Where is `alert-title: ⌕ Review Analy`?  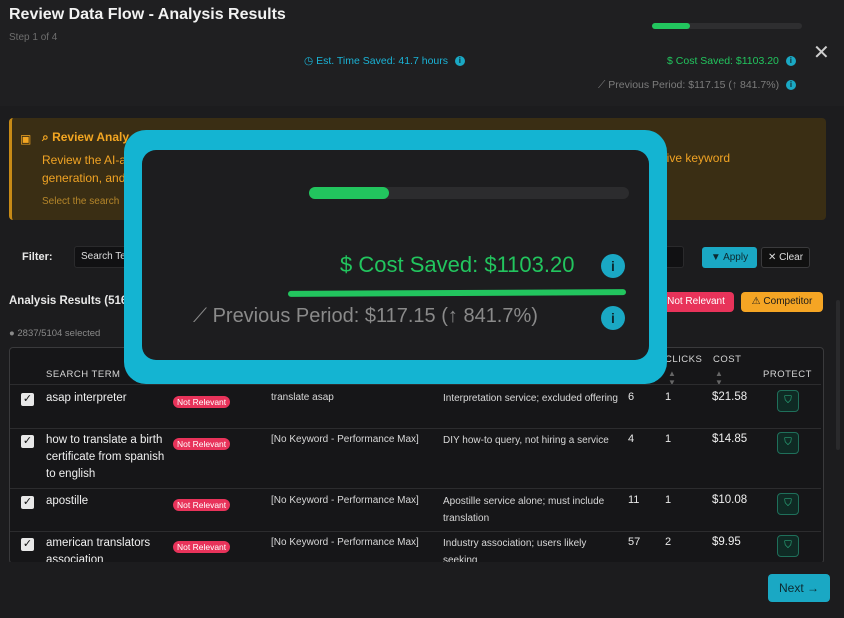 alert-title: ⌕ Review Analy is located at coordinates (85, 137).